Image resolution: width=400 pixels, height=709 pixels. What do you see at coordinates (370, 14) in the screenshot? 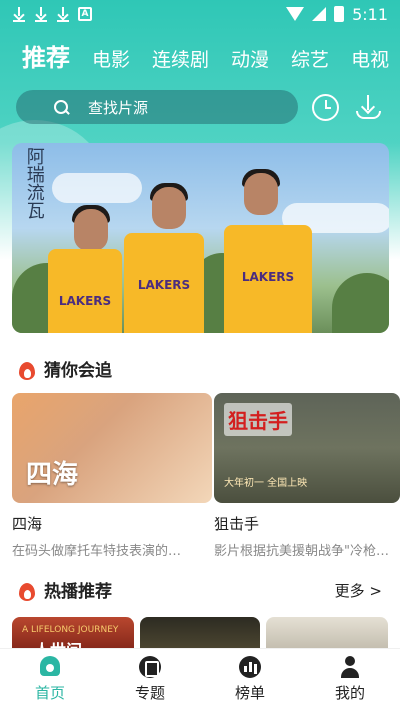
I see `status-time: 5:11` at bounding box center [370, 14].